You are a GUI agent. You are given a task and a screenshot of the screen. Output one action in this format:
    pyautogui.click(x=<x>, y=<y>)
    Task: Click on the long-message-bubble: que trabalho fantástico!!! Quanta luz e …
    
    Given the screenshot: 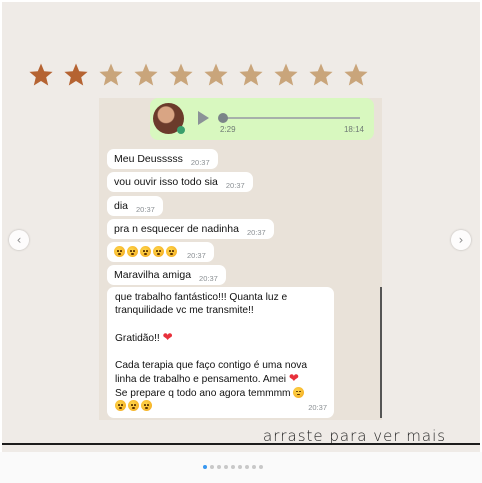 What is the action you would take?
    pyautogui.click(x=220, y=352)
    